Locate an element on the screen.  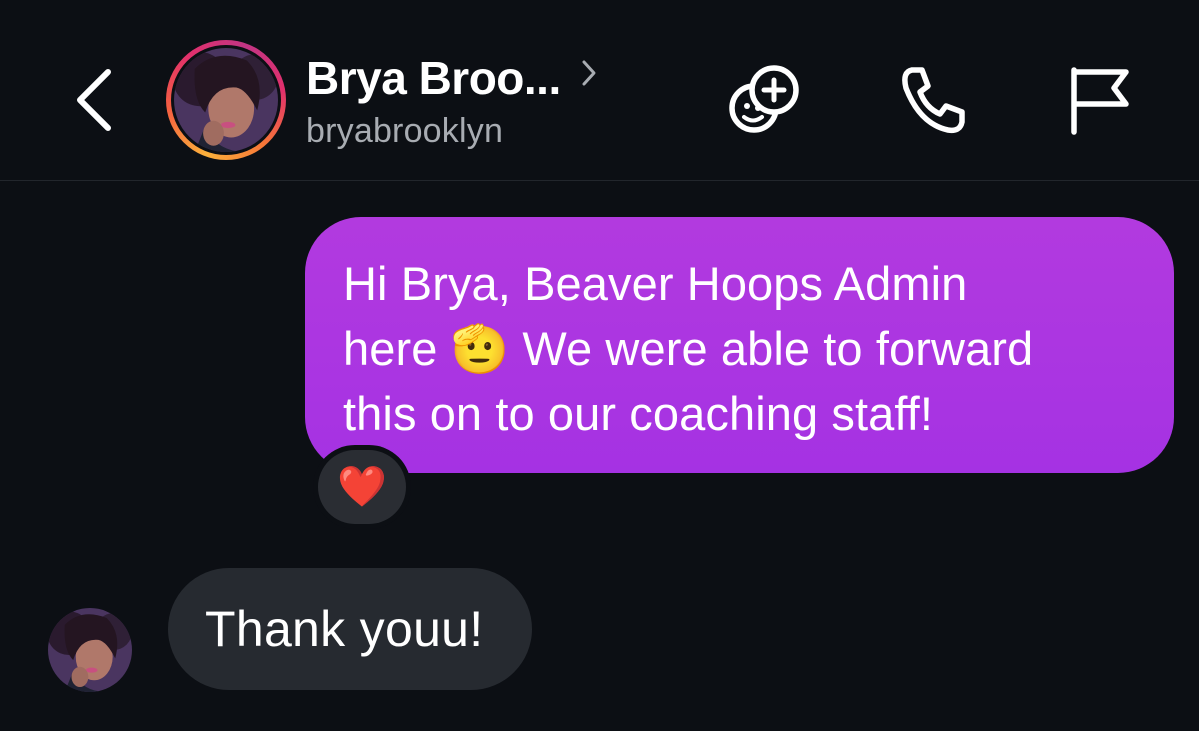
sender-avatar is located at coordinates (90, 650).